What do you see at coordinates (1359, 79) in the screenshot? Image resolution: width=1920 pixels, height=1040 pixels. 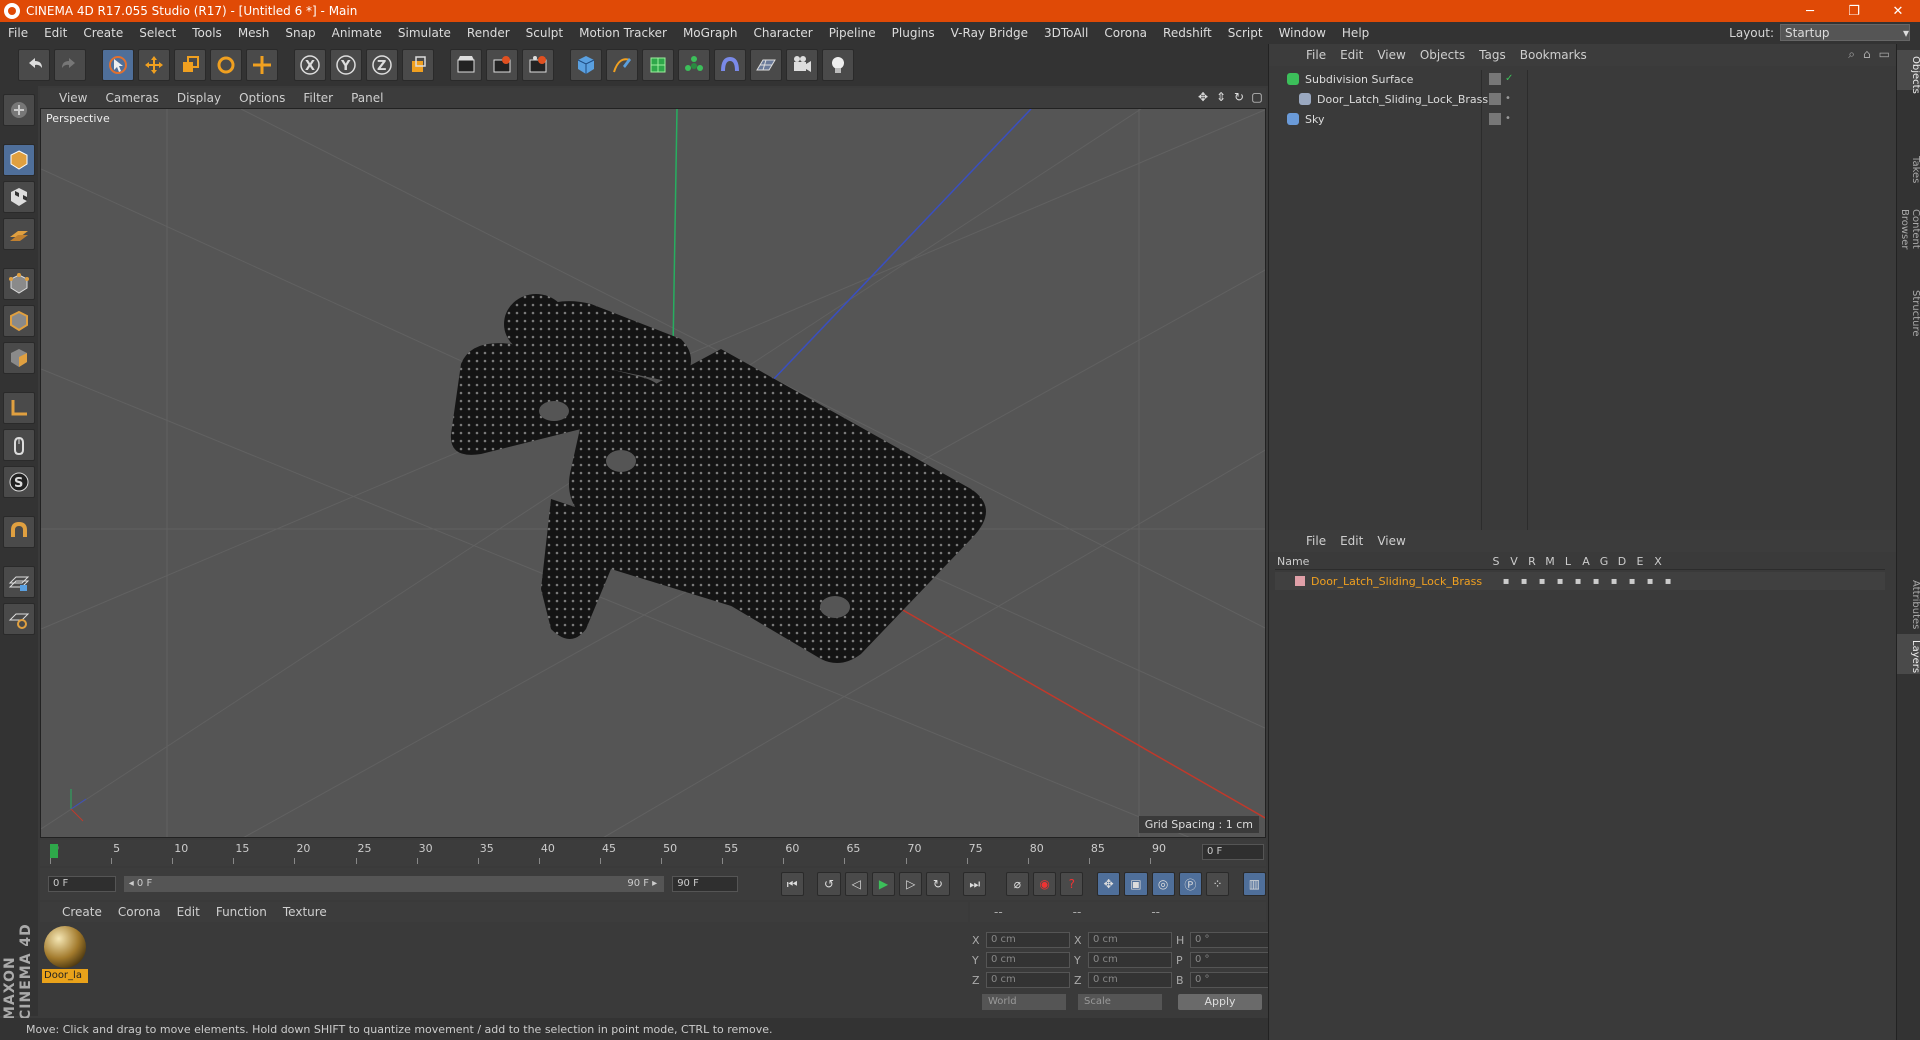 I see `object-name: Subdivision Surface` at bounding box center [1359, 79].